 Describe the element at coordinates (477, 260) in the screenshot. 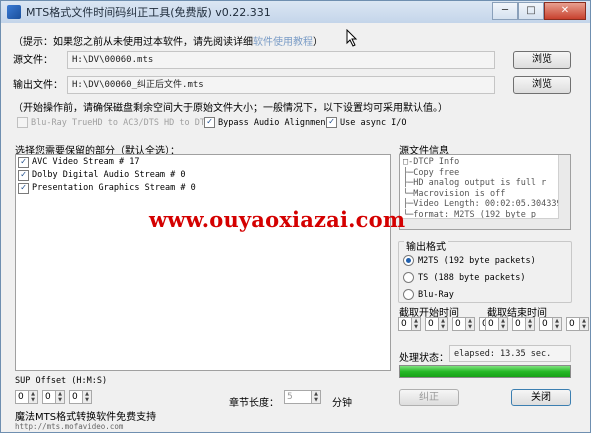

I see `format-m2ts-label: M2TS (192 byte packets)` at that location.